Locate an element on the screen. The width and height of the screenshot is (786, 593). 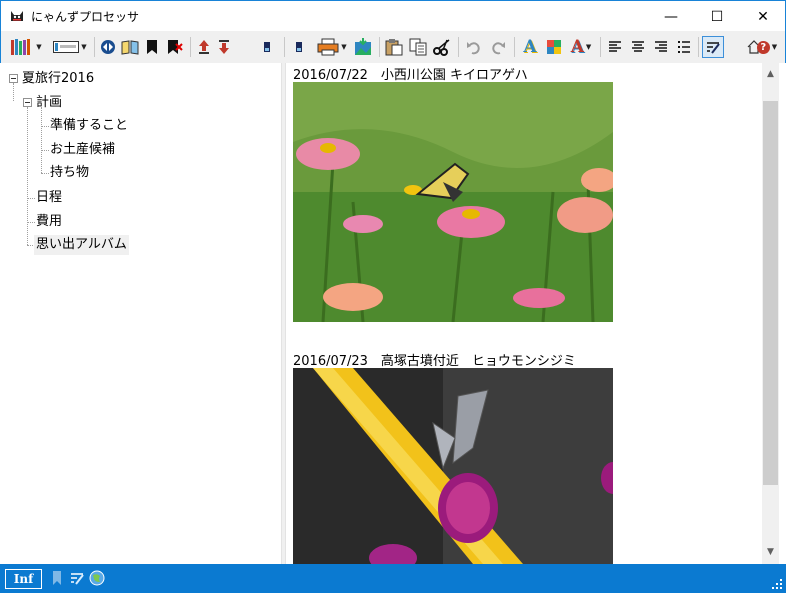
tree-node-root: 夏旅行2016 is located at coordinates (58, 79).